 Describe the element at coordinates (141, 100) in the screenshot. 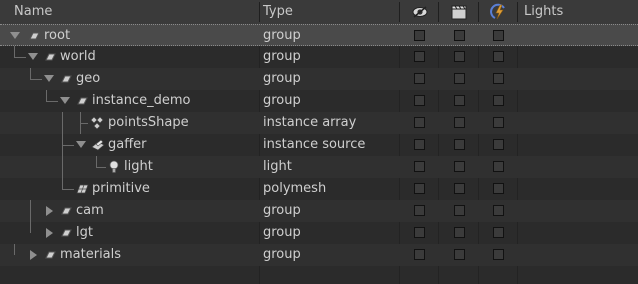

I see `row-name: instance_demo` at that location.